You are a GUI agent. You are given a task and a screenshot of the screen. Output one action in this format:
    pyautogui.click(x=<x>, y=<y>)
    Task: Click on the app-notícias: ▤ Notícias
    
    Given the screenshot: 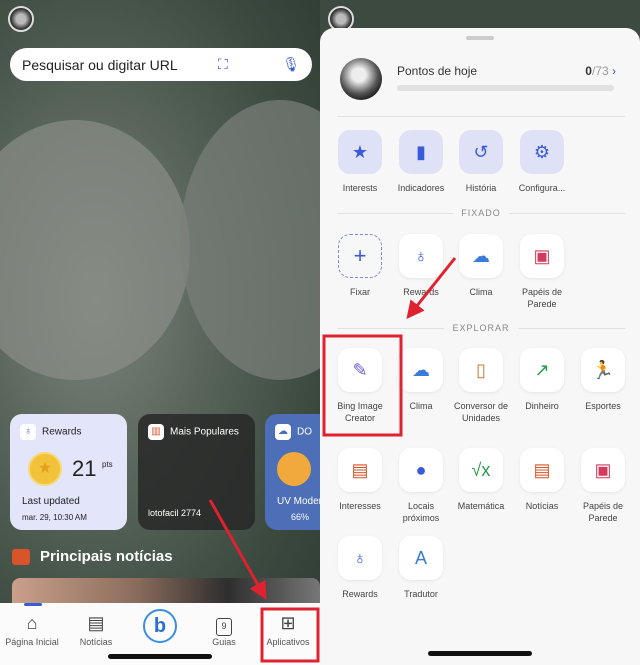 What is the action you would take?
    pyautogui.click(x=542, y=480)
    